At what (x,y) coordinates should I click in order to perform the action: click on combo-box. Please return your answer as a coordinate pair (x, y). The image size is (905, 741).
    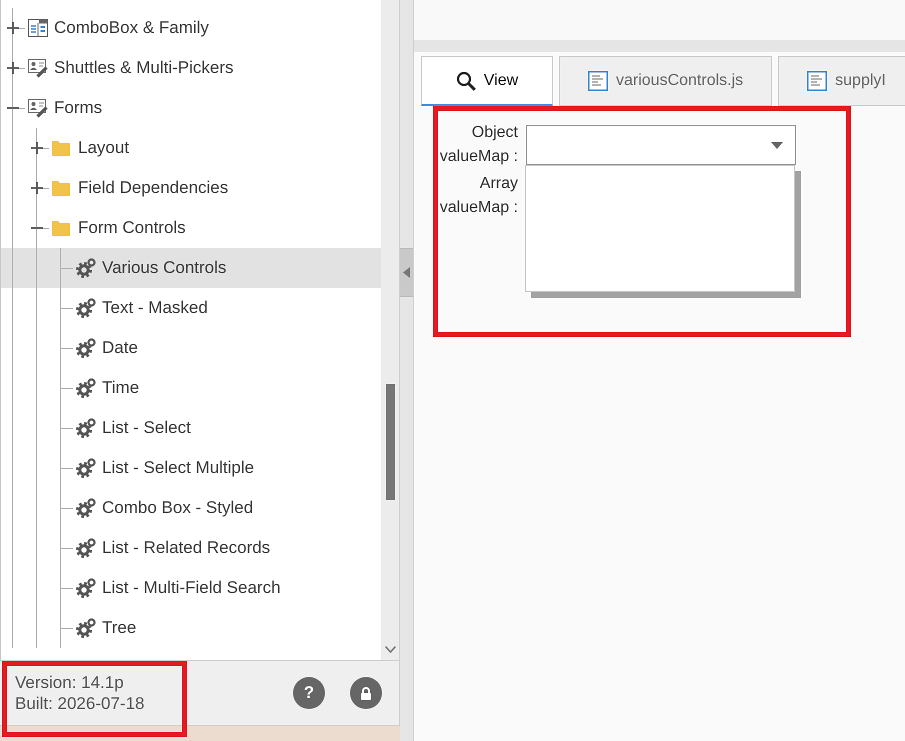
    Looking at the image, I should click on (661, 145).